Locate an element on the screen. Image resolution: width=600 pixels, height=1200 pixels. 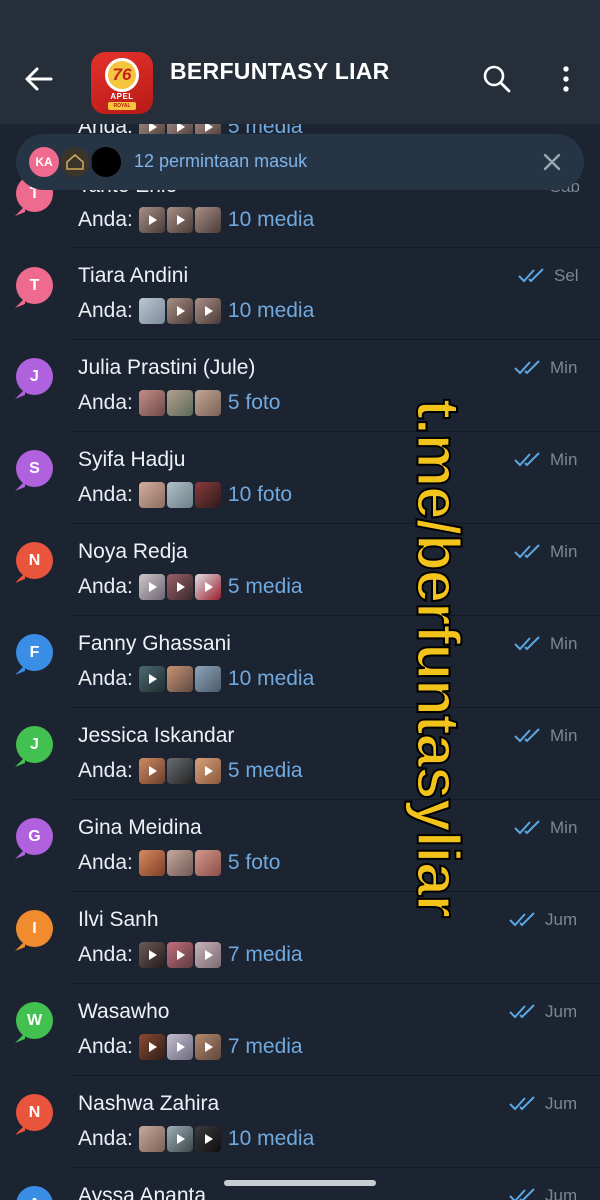
watermark: t.me/berfuntasyliar is located at coordinates (438, 658).